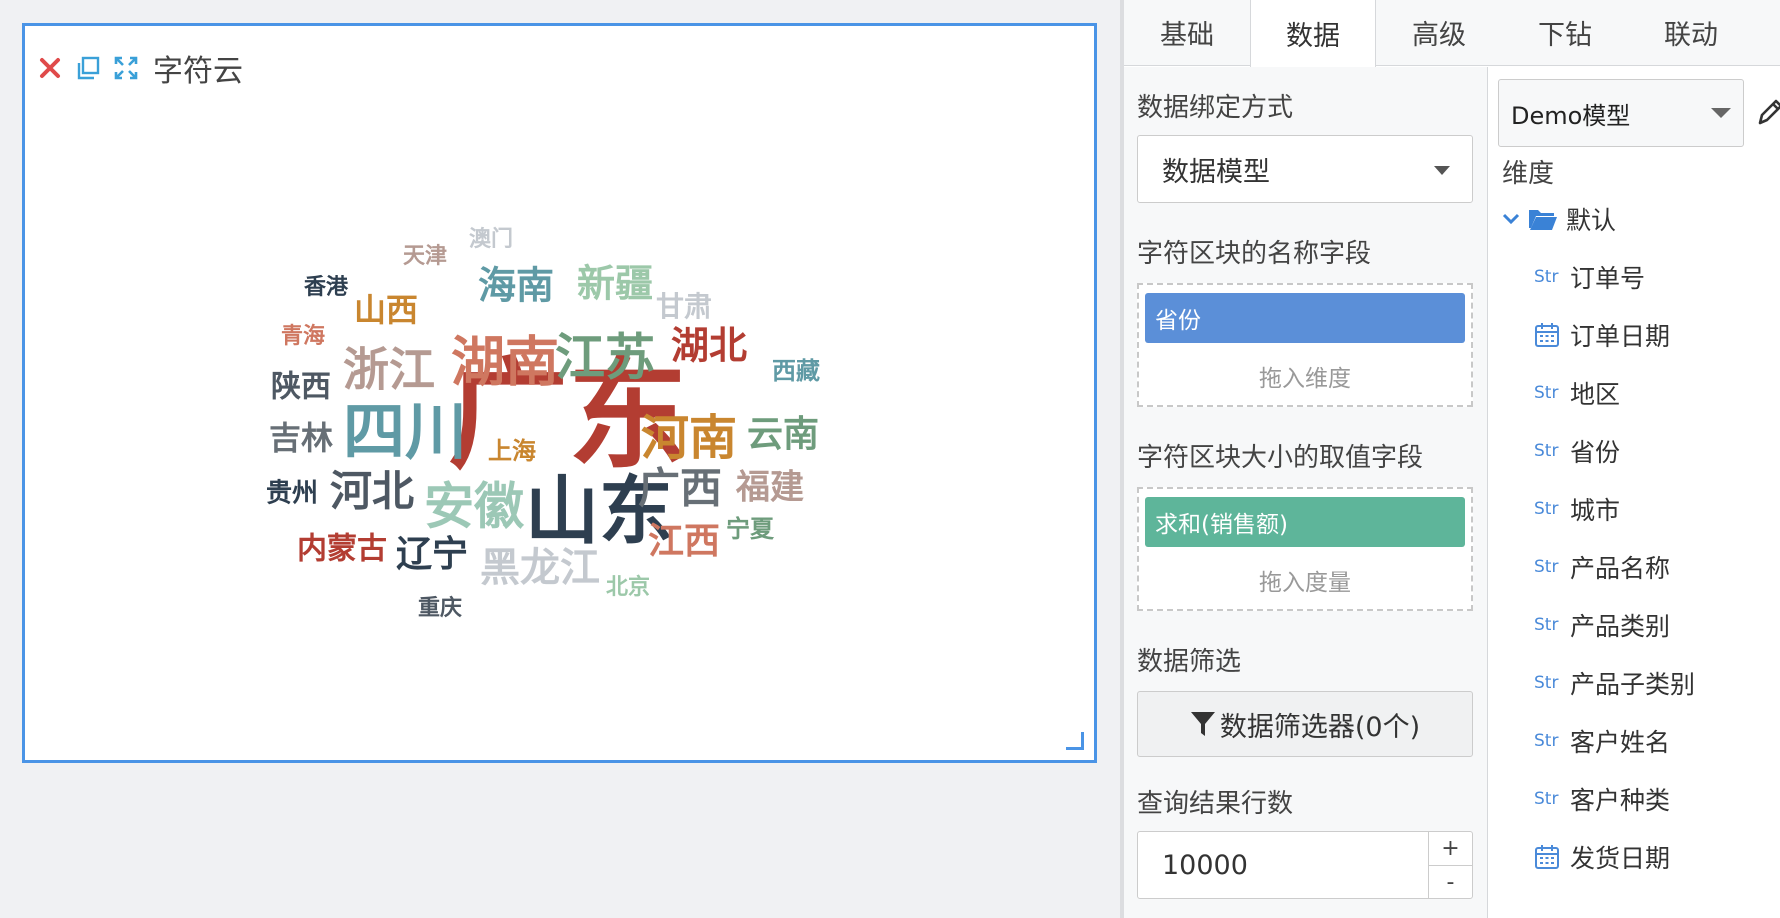 Image resolution: width=1780 pixels, height=918 pixels. What do you see at coordinates (1305, 318) in the screenshot?
I see `name-field-pill: 省份` at bounding box center [1305, 318].